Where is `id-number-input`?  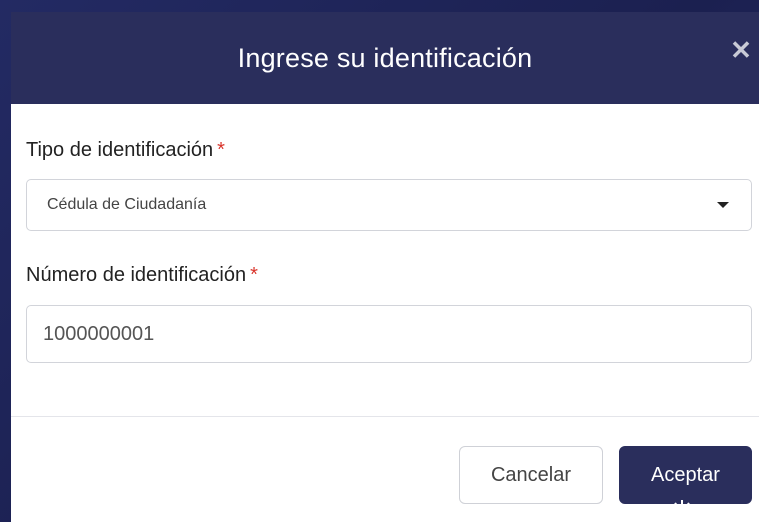
id-number-input is located at coordinates (389, 334).